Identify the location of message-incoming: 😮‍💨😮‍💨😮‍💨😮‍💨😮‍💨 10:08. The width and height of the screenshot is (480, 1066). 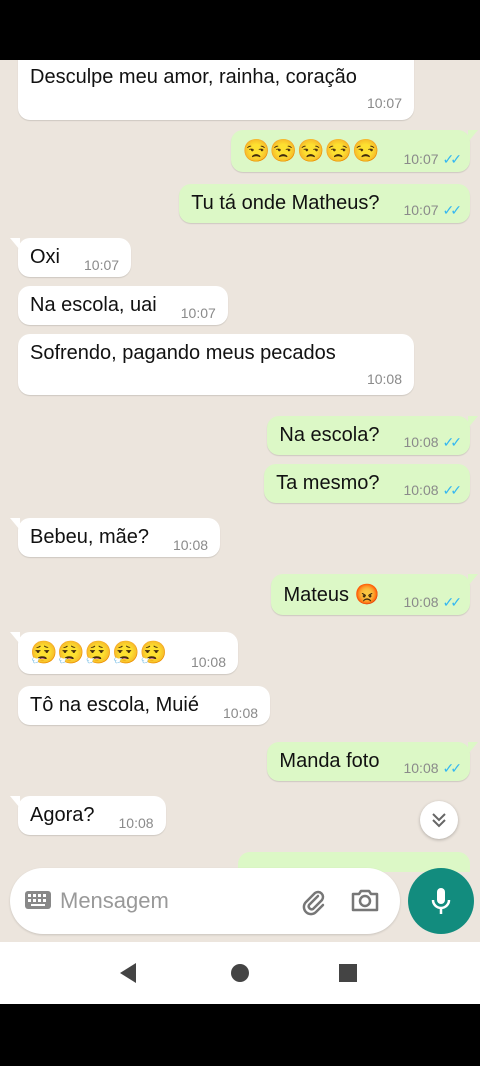
(124, 653).